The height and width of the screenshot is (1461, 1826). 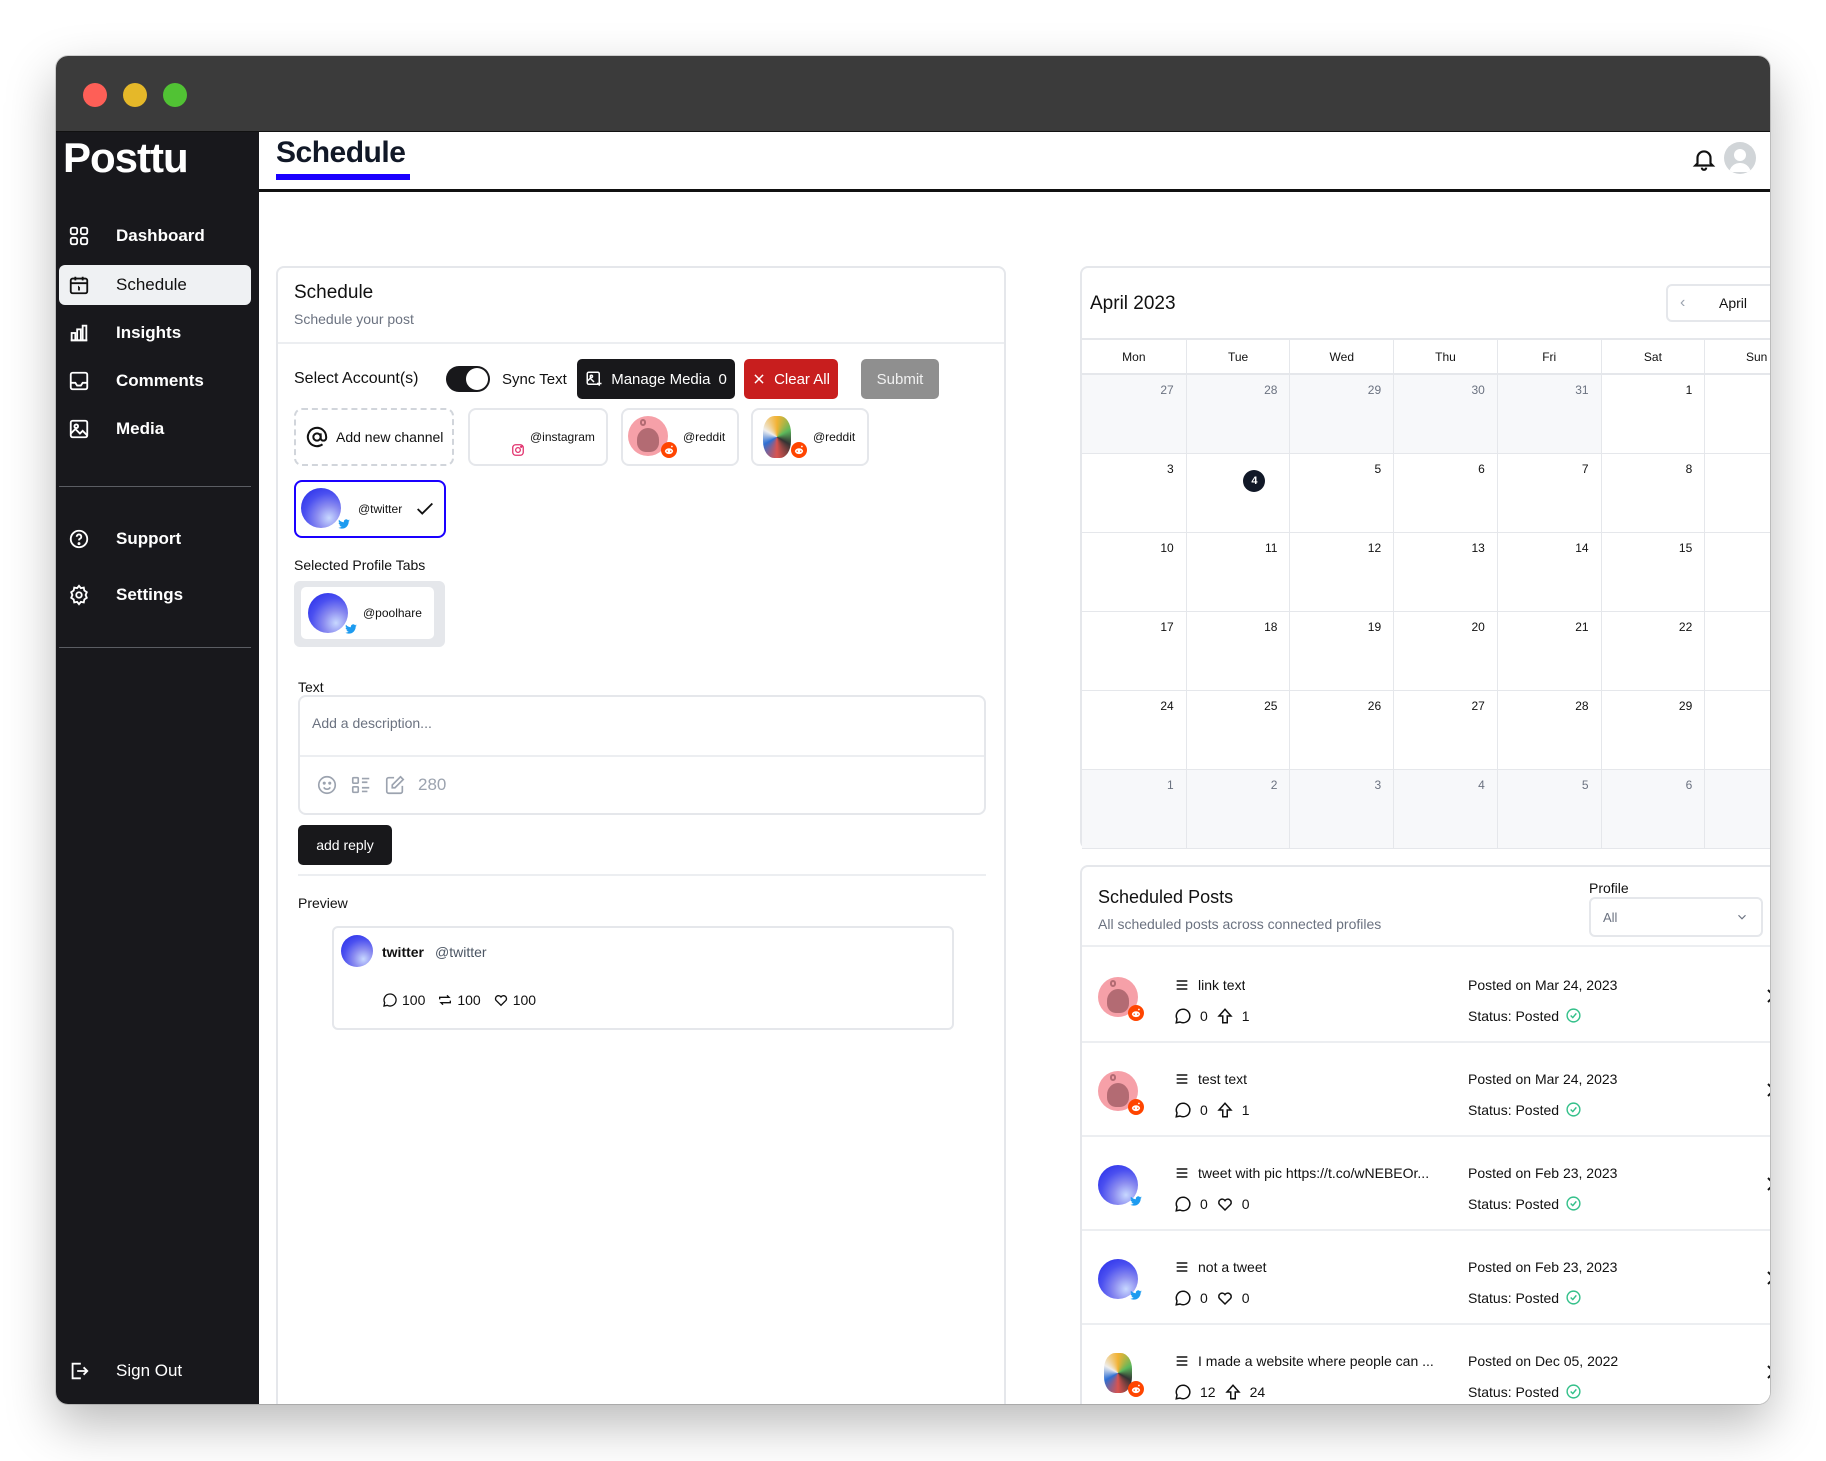 What do you see at coordinates (468, 379) in the screenshot?
I see `sync-text-toggle` at bounding box center [468, 379].